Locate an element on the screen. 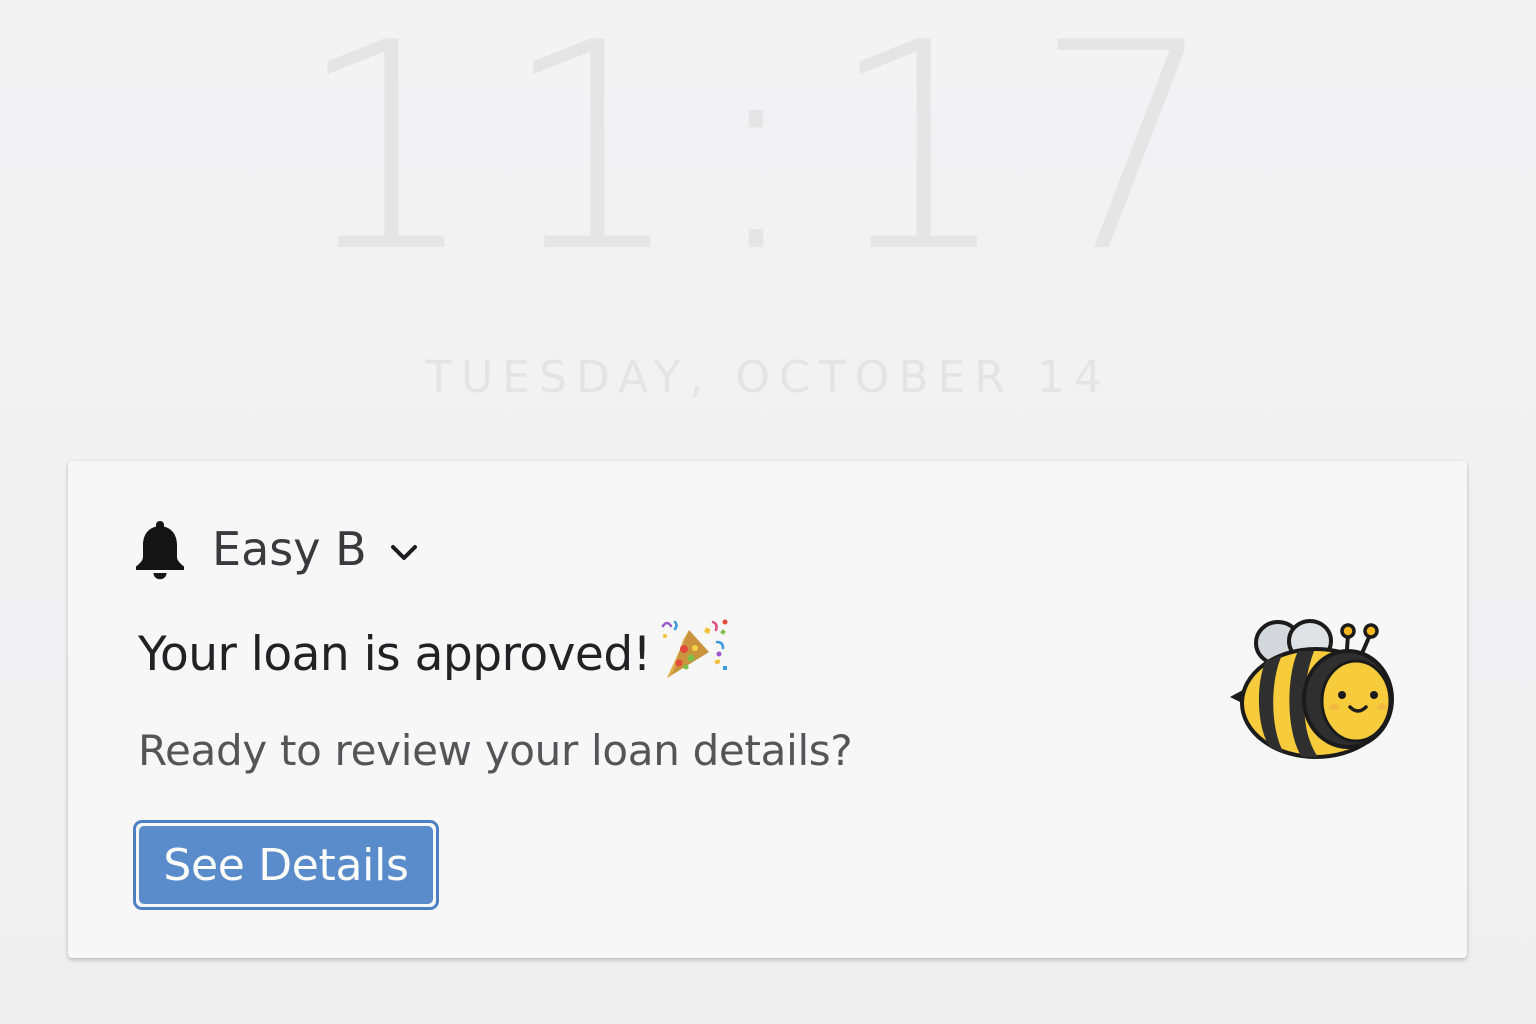 Image resolution: width=1536 pixels, height=1024 pixels. chevron-down-icon is located at coordinates (404, 553).